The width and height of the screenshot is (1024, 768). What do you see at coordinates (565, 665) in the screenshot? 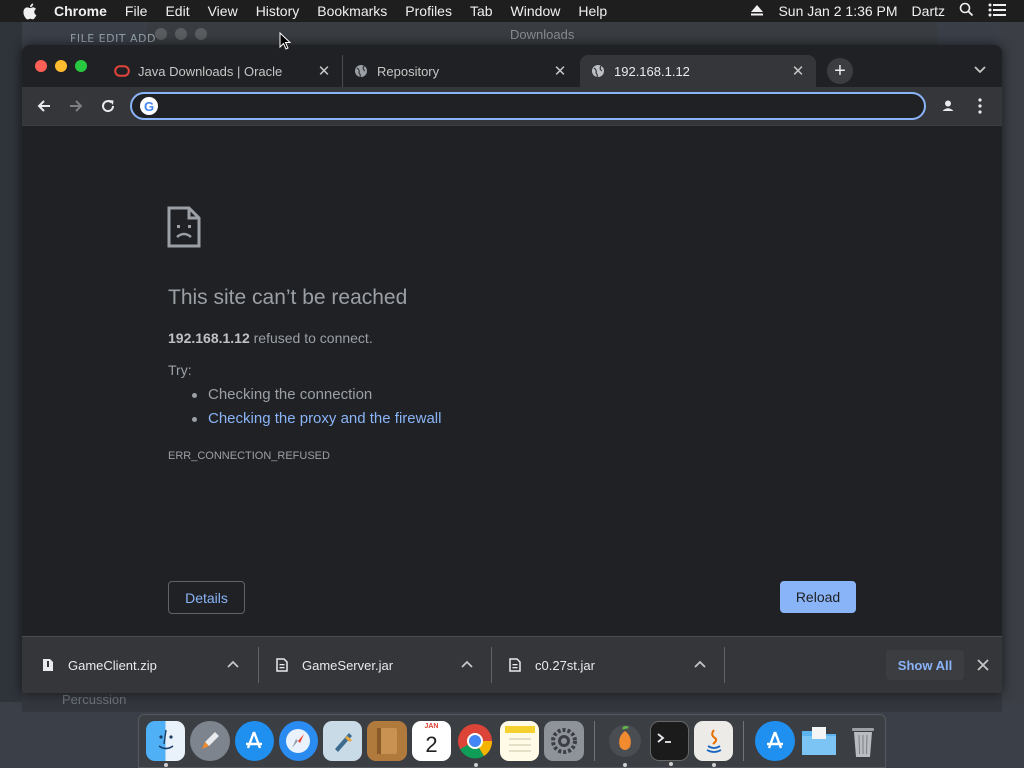
I see `download-filename: c0.27st.jar` at bounding box center [565, 665].